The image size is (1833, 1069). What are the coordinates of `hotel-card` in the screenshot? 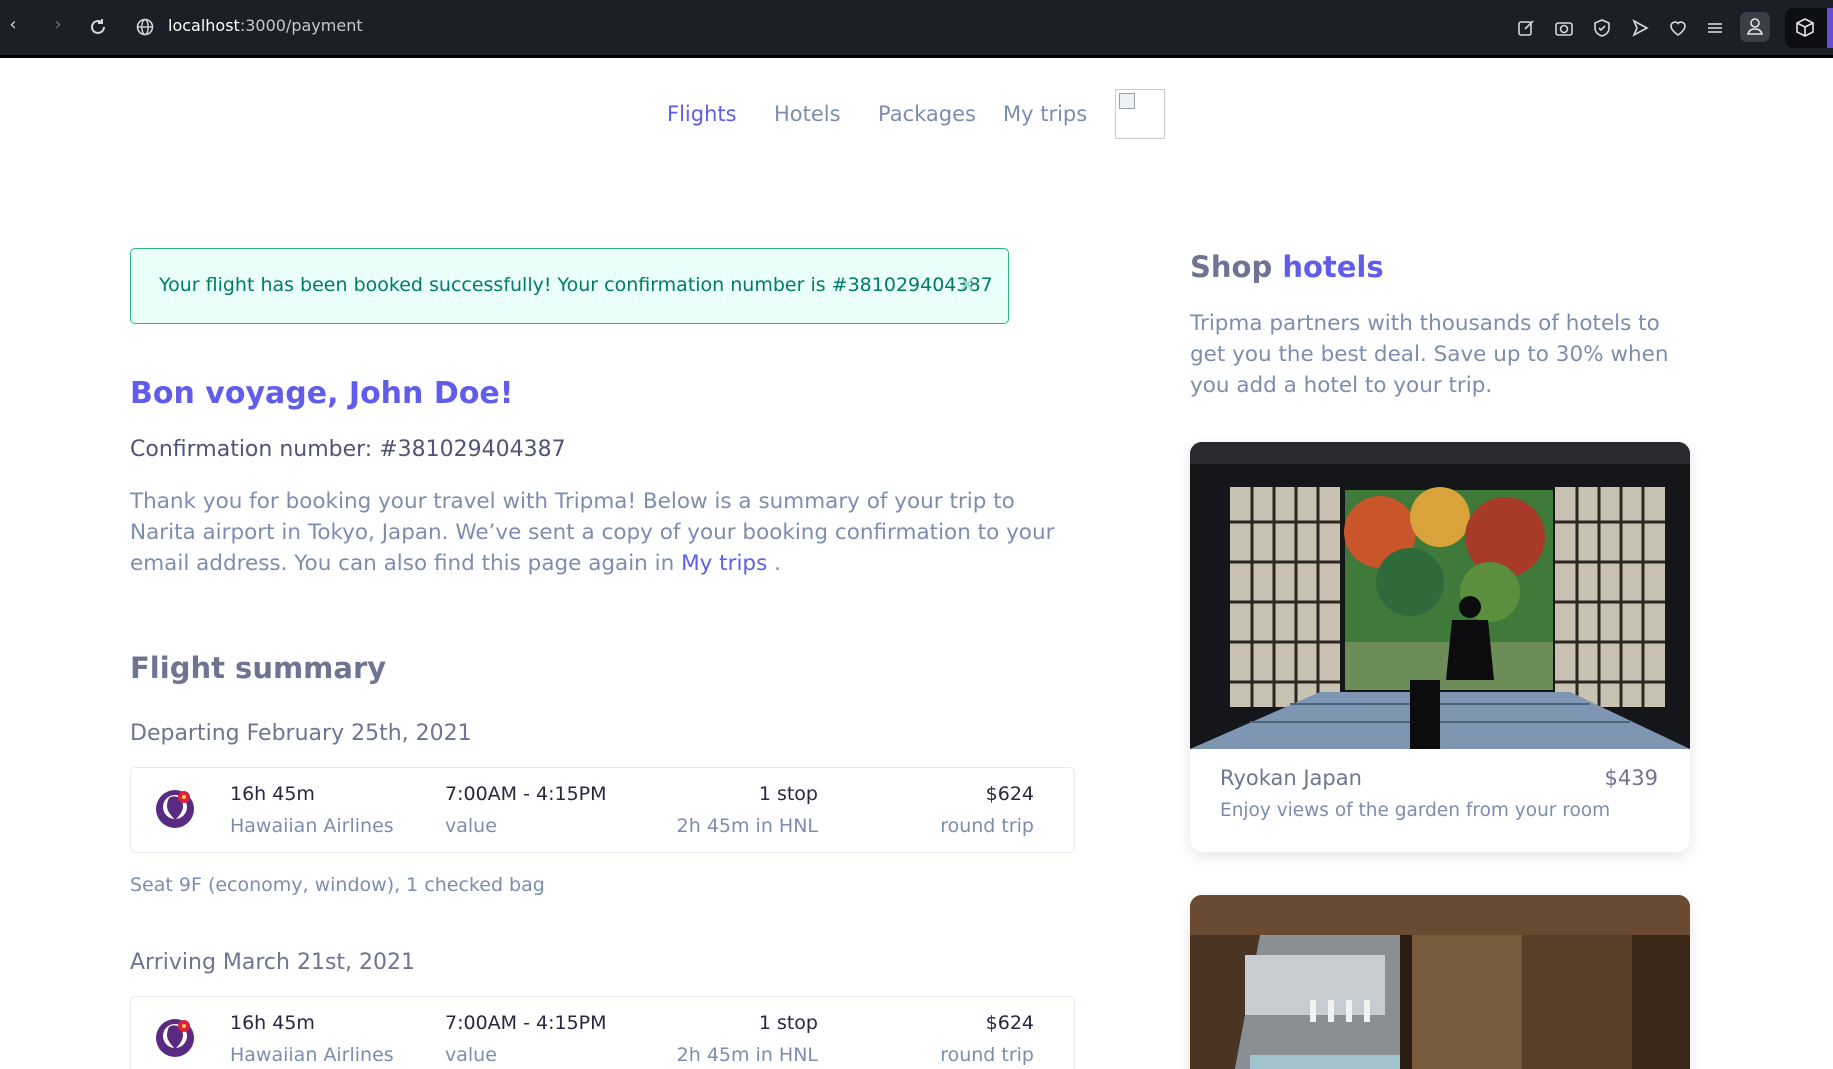 It's located at (1440, 982).